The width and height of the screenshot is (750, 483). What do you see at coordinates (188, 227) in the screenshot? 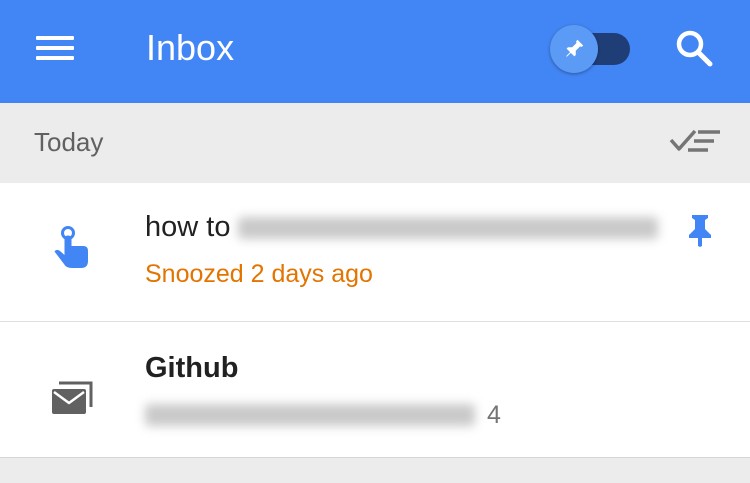
I see `item-title-text: how to` at bounding box center [188, 227].